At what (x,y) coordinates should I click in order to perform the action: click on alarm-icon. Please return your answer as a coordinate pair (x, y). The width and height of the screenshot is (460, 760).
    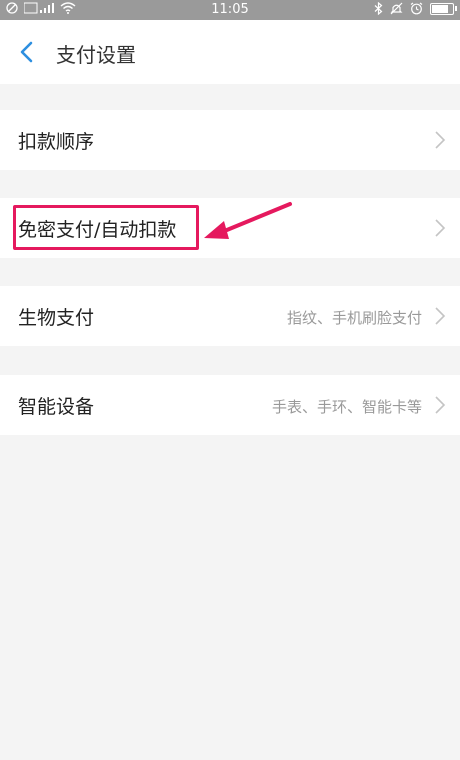
    Looking at the image, I should click on (416, 8).